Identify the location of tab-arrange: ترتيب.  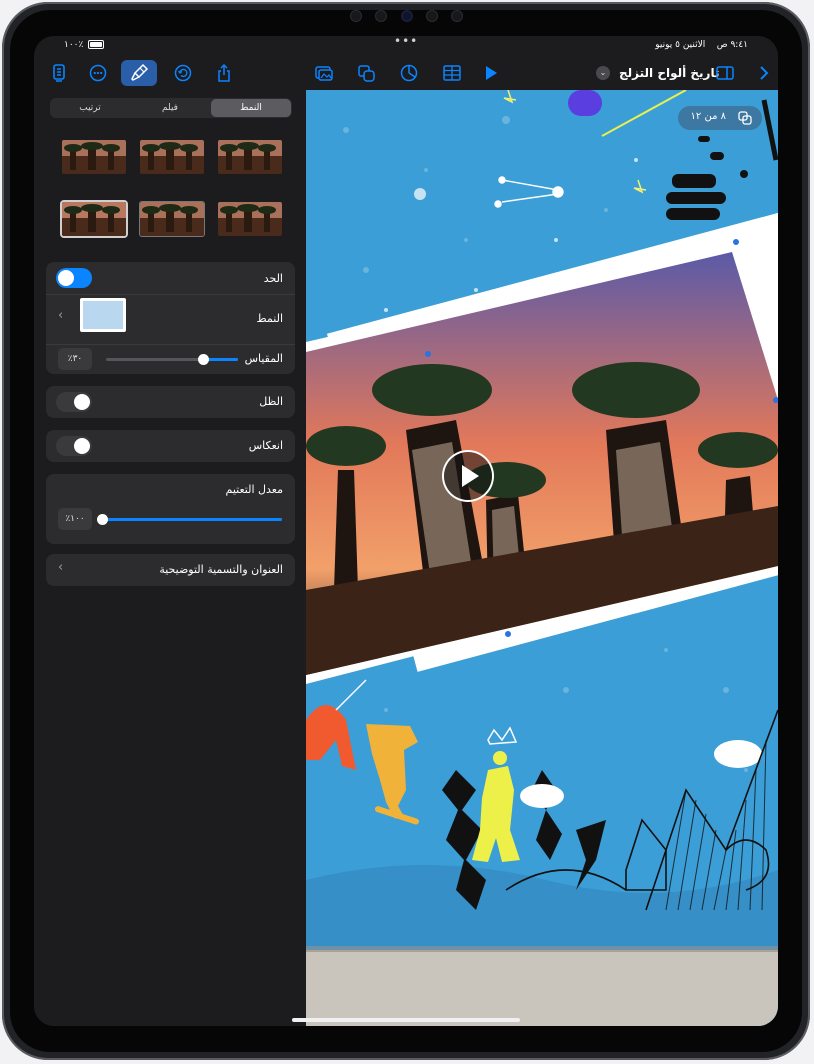
(90, 108).